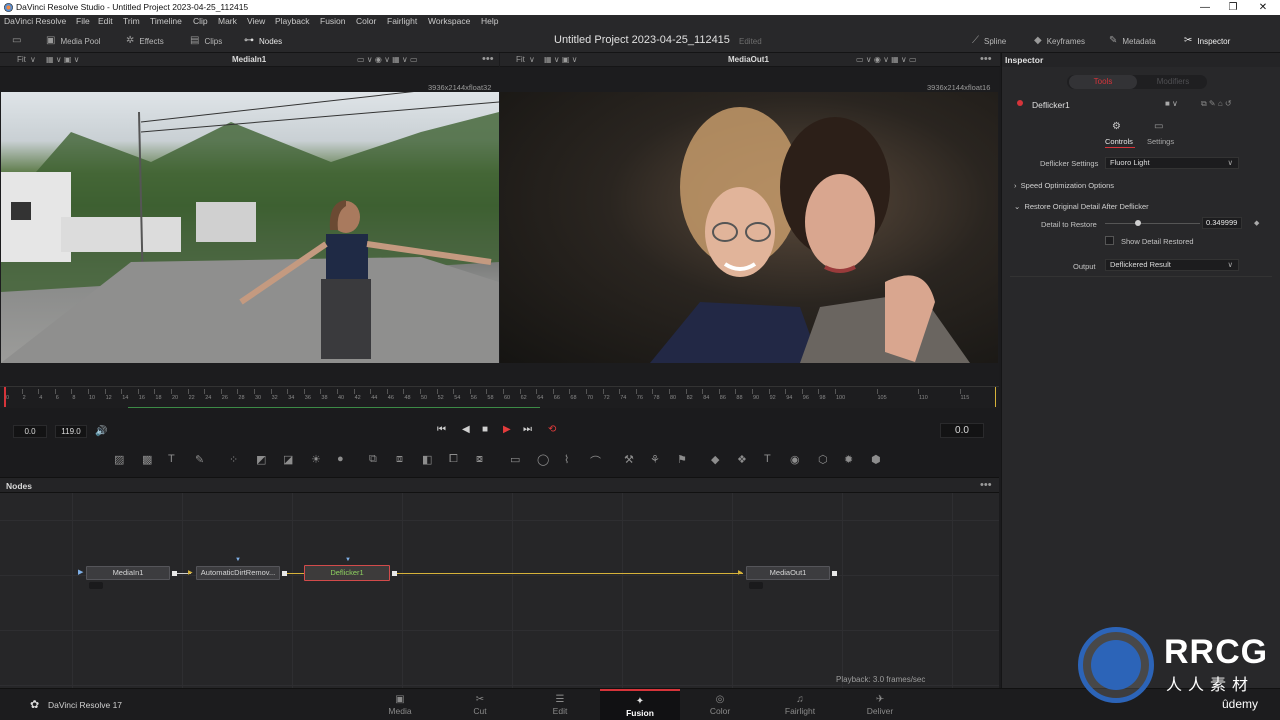 The width and height of the screenshot is (1280, 720). Describe the element at coordinates (566, 459) in the screenshot. I see `polygon-mask-icon: ⌇` at that location.